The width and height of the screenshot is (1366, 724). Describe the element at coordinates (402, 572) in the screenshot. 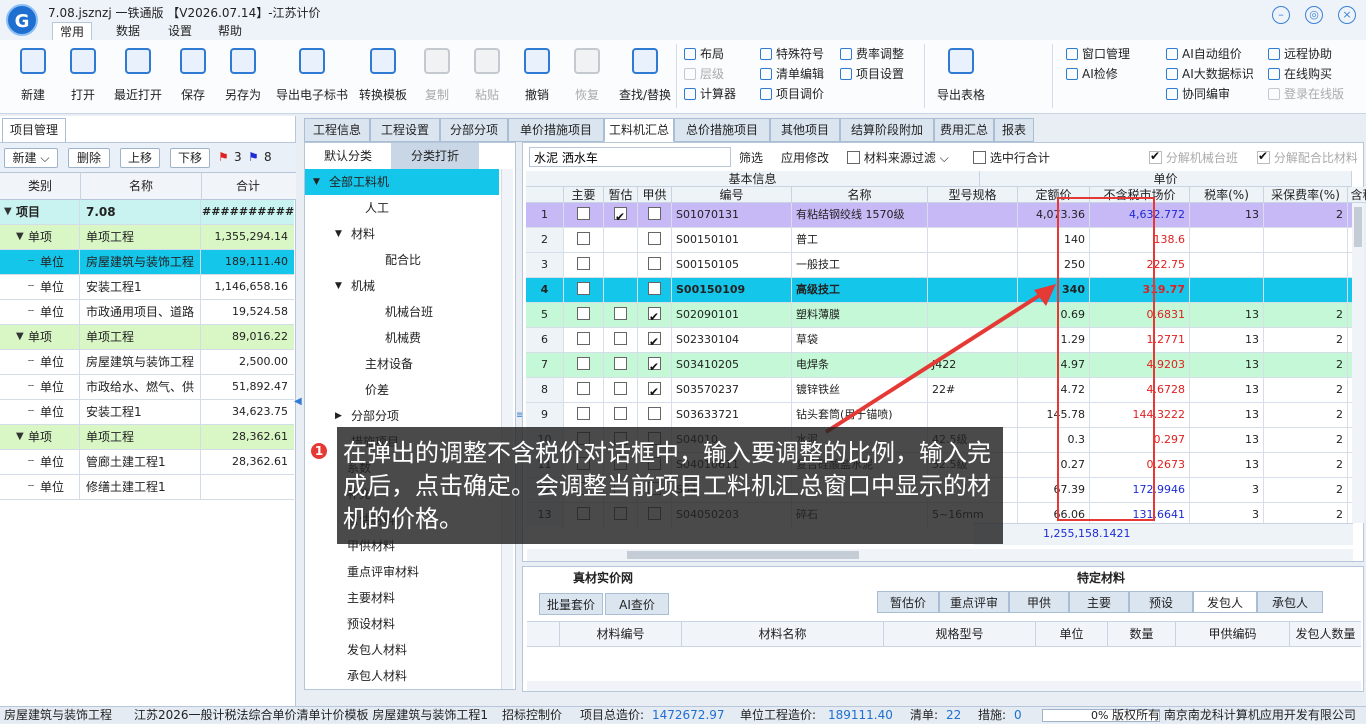

I see `tree-node: 重点评审材料` at that location.